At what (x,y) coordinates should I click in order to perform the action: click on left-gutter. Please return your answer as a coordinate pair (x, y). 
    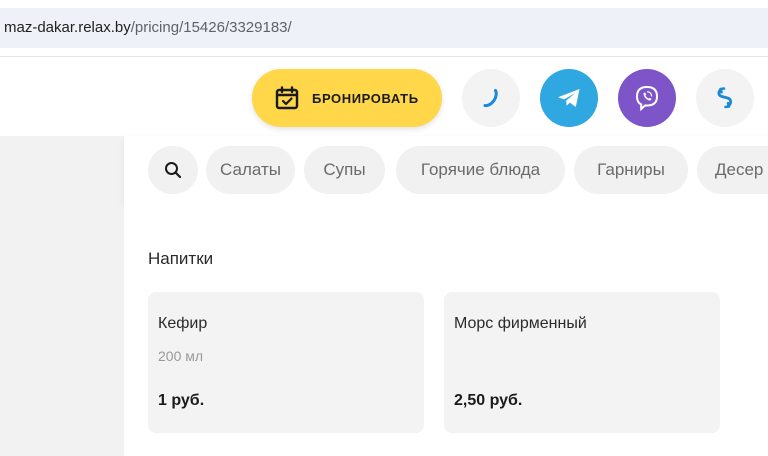
    Looking at the image, I should click on (62, 296).